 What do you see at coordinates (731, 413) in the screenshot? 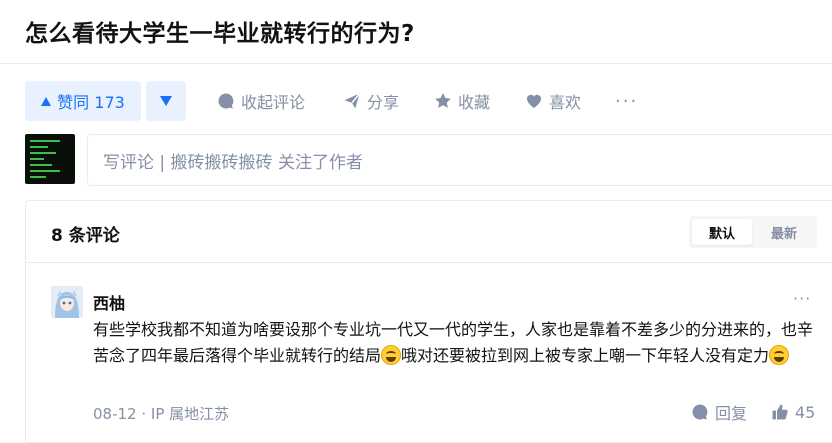
I see `reply-label: 回复` at bounding box center [731, 413].